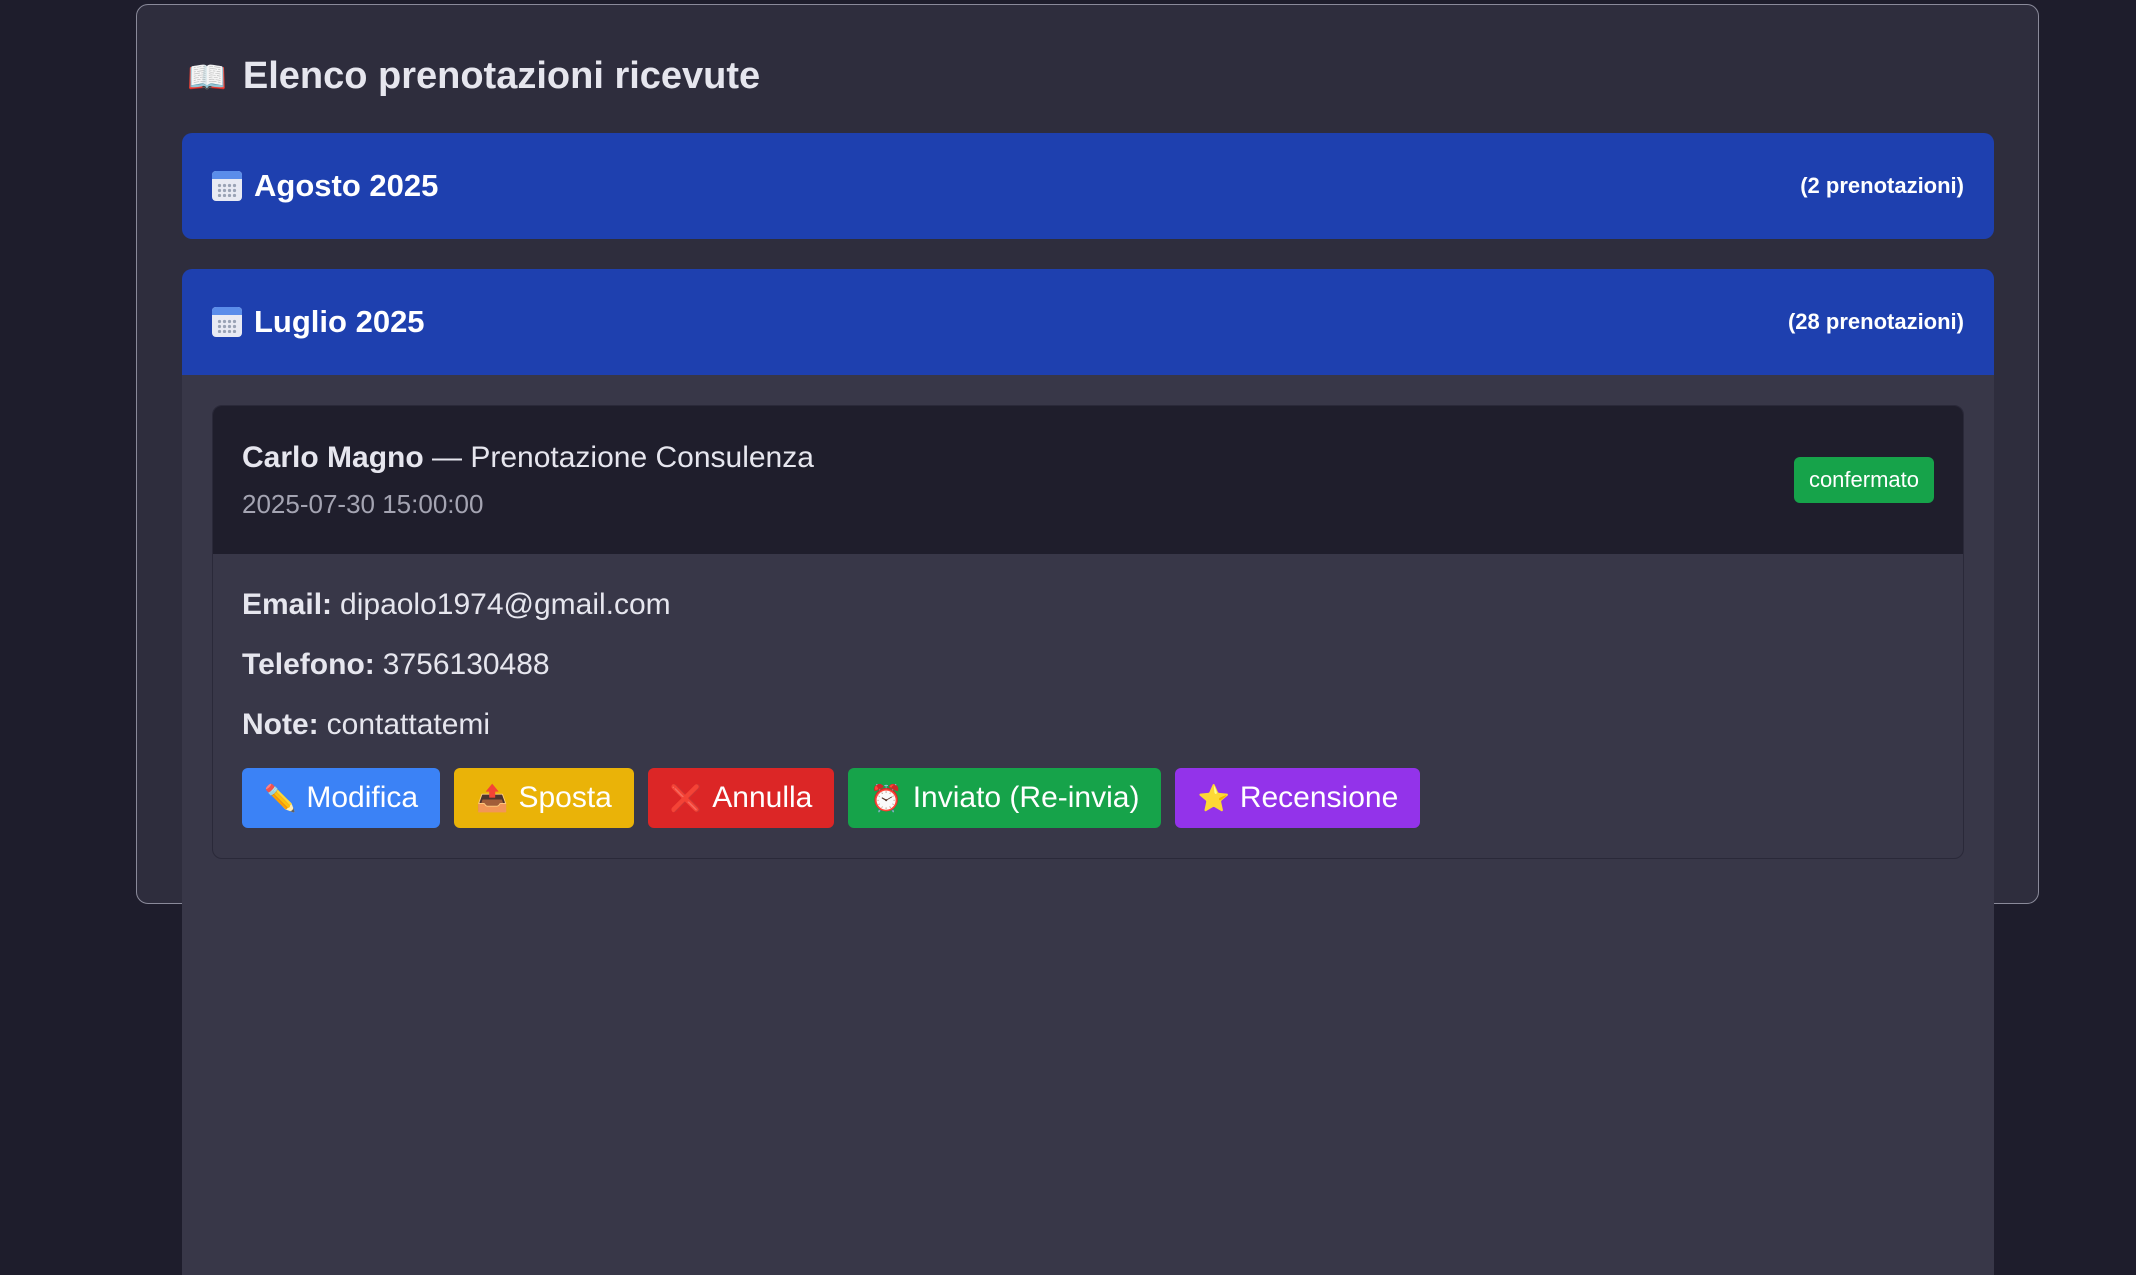  I want to click on month-booking-count: (28 prenotazioni), so click(1875, 321).